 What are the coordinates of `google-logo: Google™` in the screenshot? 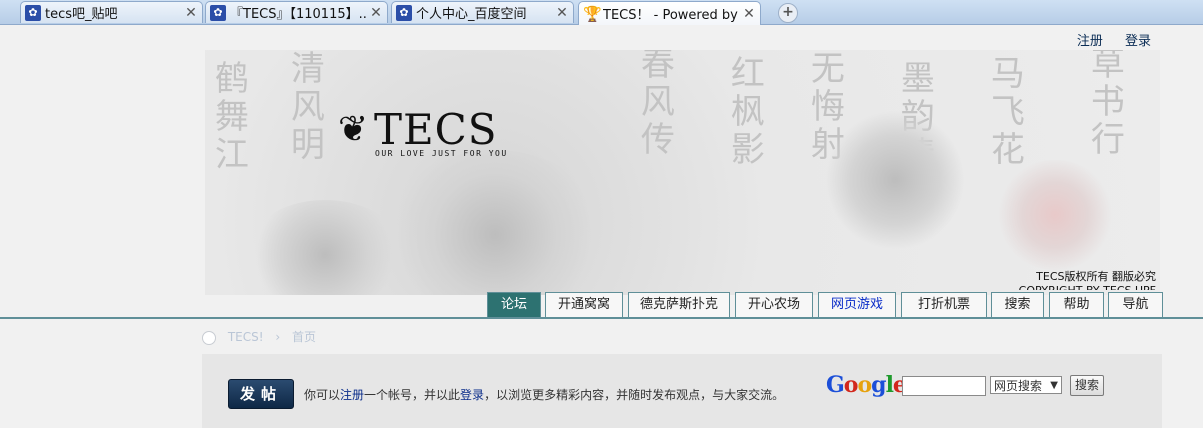 It's located at (869, 385).